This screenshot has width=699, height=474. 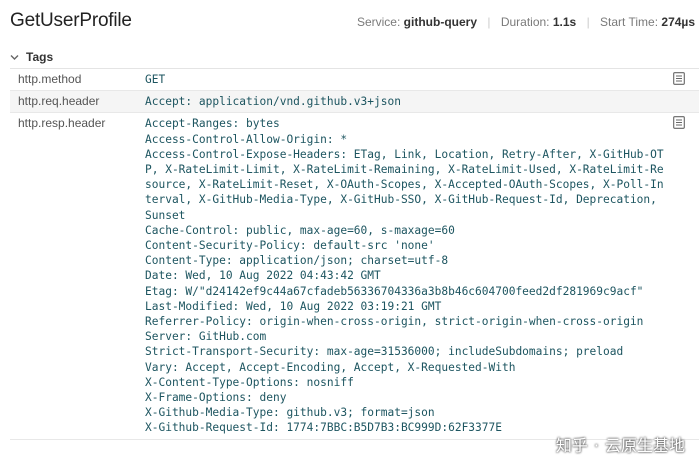 I want to click on tags-toggle: Tags, so click(x=31, y=57).